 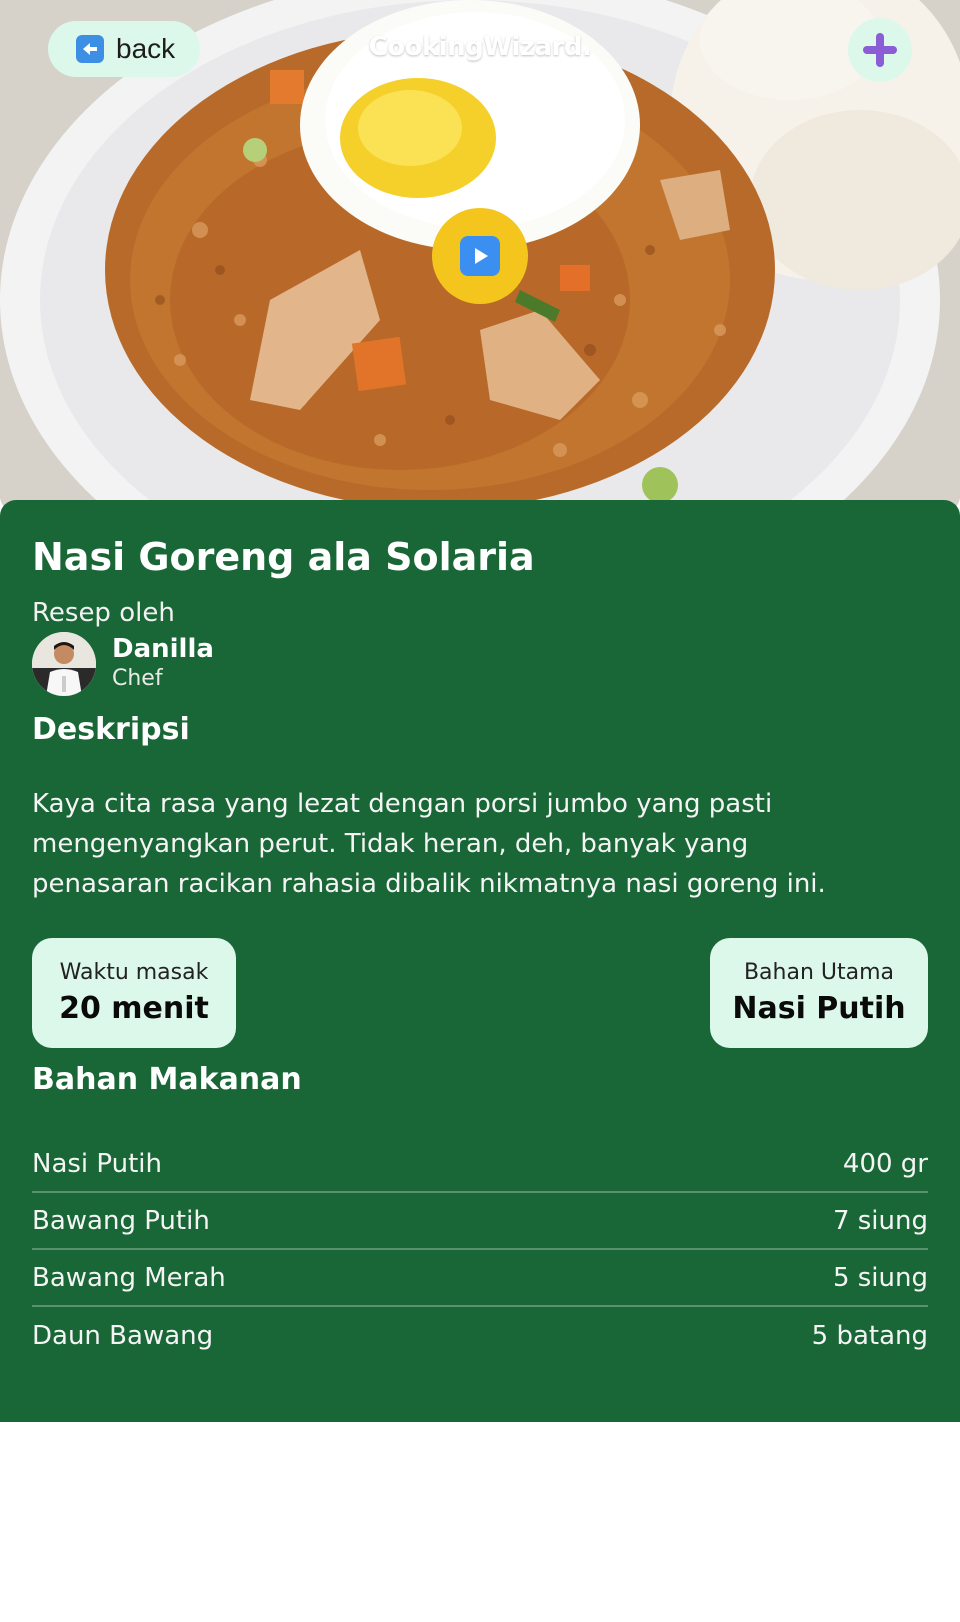 I want to click on main-ingredient-card: Bahan Utama Nasi Putih, so click(x=819, y=993).